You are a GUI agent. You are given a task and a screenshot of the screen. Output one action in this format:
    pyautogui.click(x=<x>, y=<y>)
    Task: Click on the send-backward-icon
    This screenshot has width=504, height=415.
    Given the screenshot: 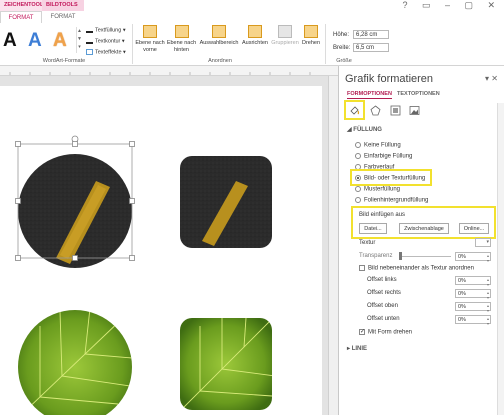 What is the action you would take?
    pyautogui.click(x=181, y=31)
    